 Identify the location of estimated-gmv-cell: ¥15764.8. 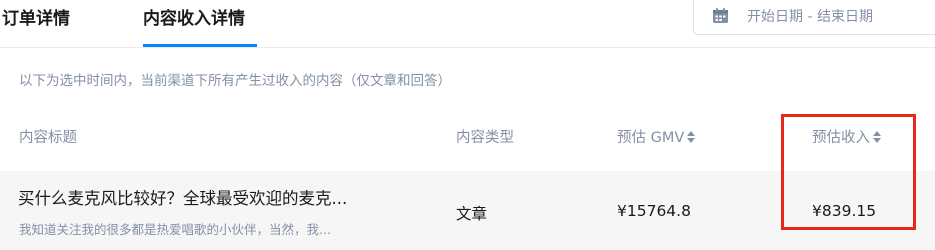
(654, 211).